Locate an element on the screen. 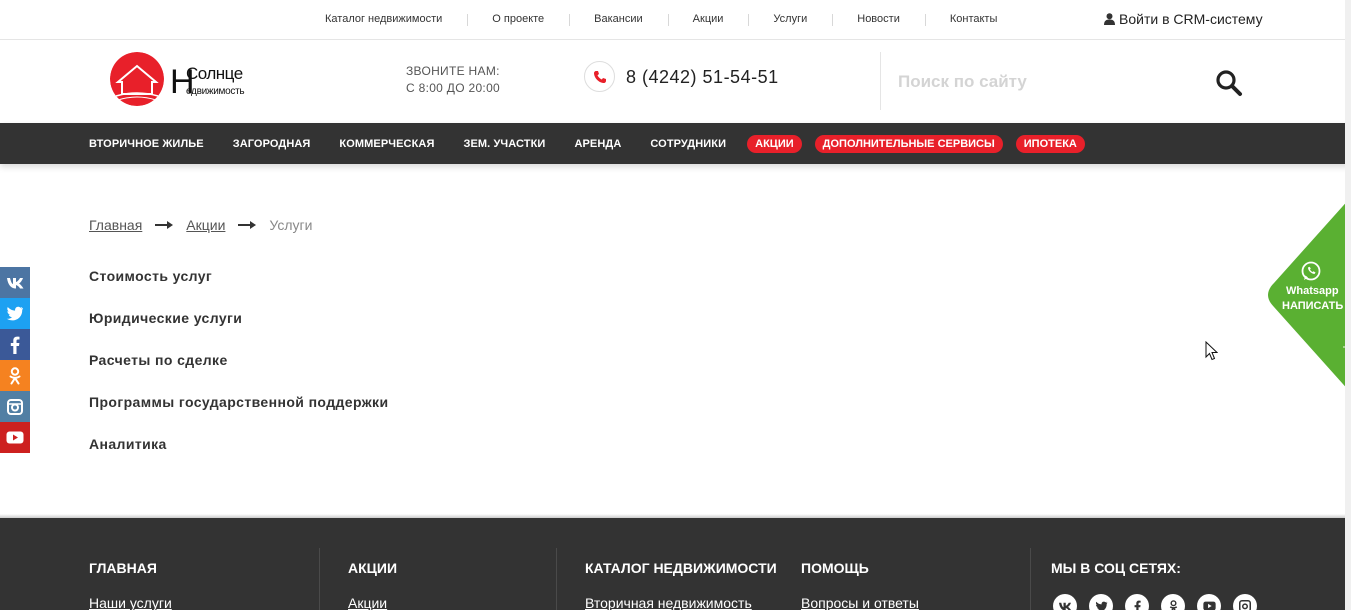  footer-title-social: МЫ В СОЦ СЕТЯХ: is located at coordinates (1116, 568).